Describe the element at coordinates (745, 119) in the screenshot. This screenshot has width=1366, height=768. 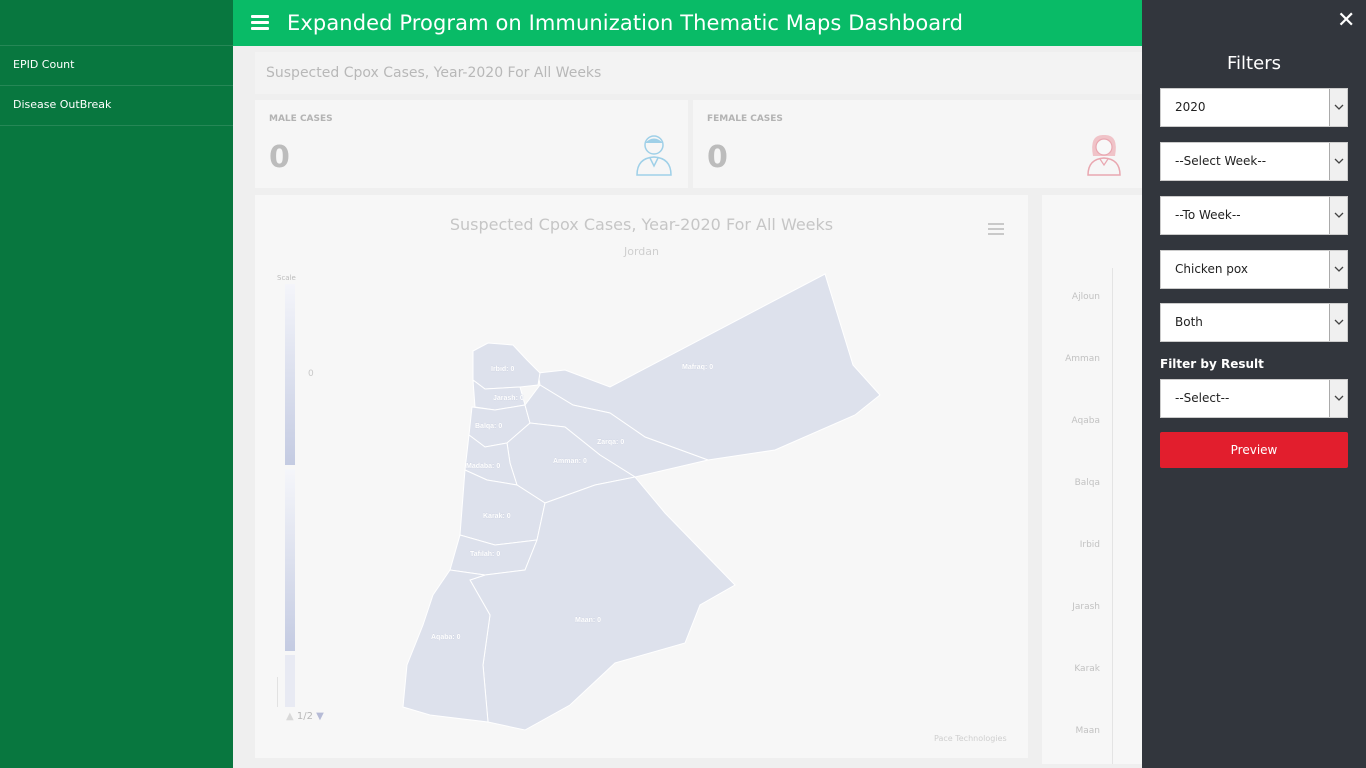
I see `female-cases-label: FEMALE CASES` at that location.